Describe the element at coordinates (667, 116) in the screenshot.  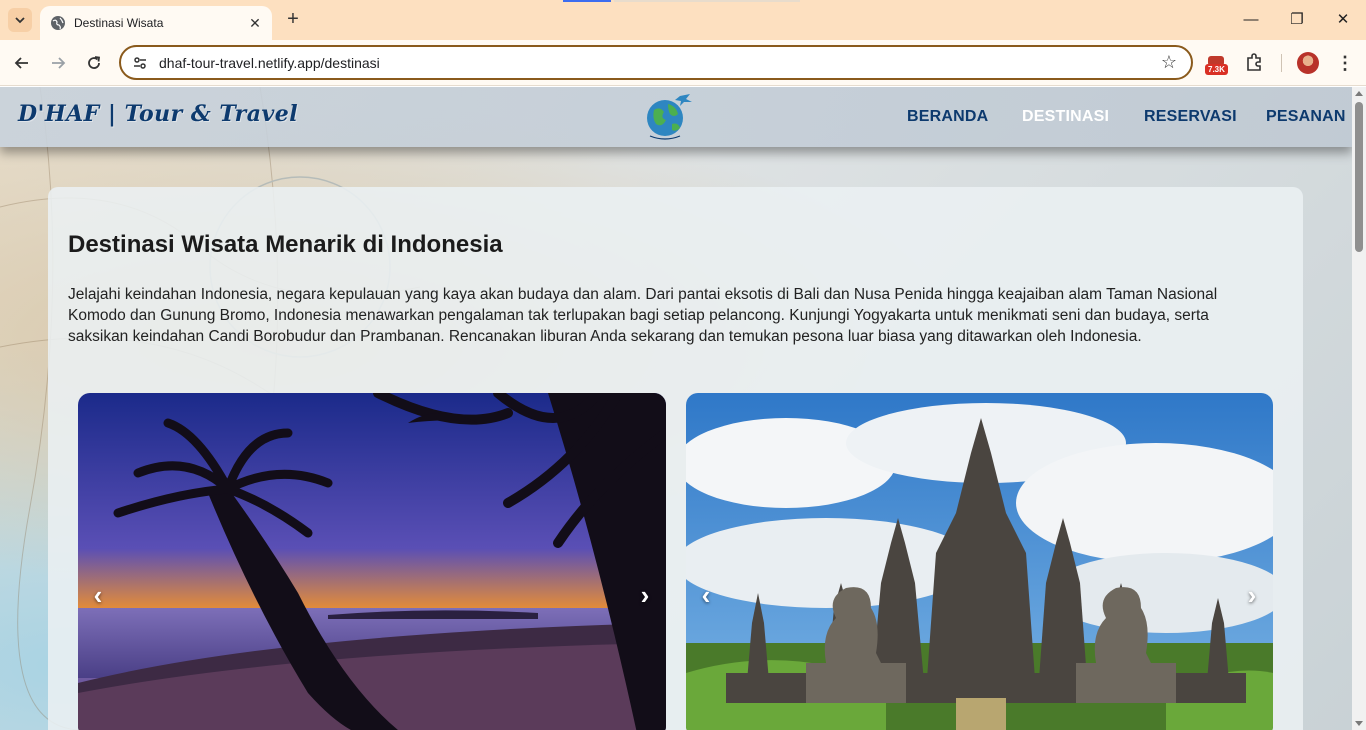
I see `globe-plane-logo` at that location.